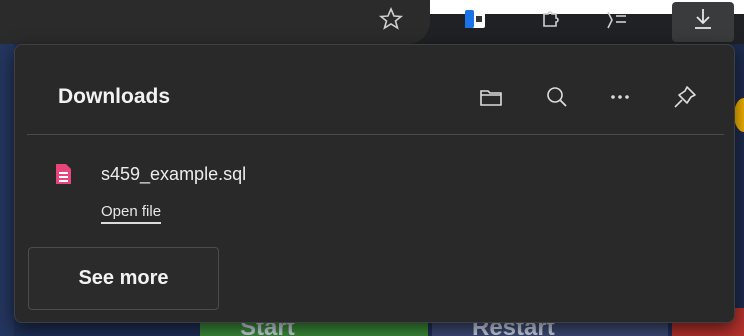  I want to click on extensions-icon, so click(550, 19).